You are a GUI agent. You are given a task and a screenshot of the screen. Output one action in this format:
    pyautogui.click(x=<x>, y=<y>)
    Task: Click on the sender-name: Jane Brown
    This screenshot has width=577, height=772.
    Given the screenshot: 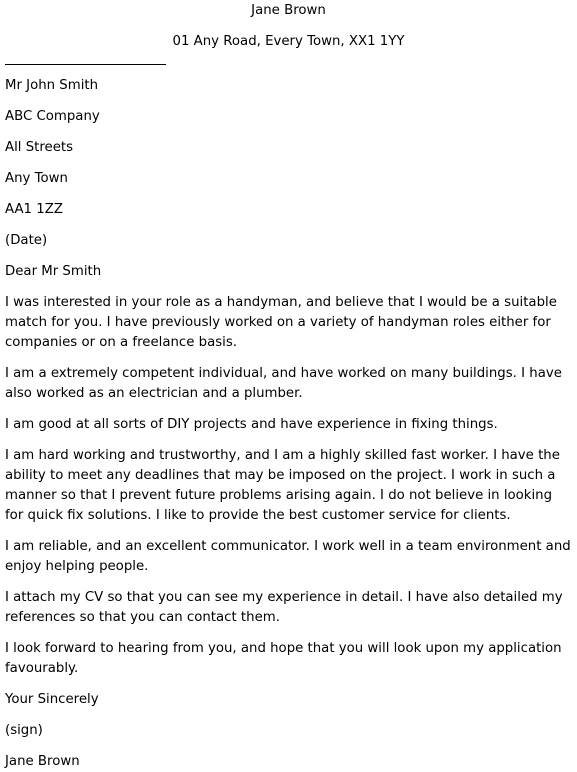 What is the action you would take?
    pyautogui.click(x=288, y=10)
    